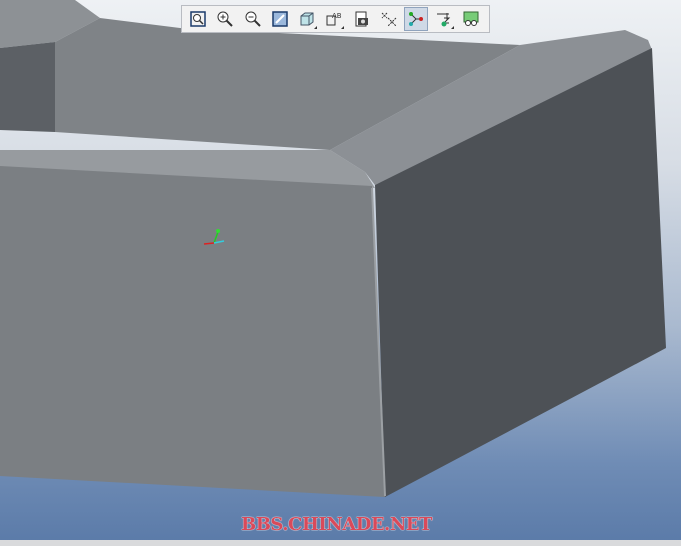 Image resolution: width=681 pixels, height=546 pixels. I want to click on datum-planes-button, so click(444, 19).